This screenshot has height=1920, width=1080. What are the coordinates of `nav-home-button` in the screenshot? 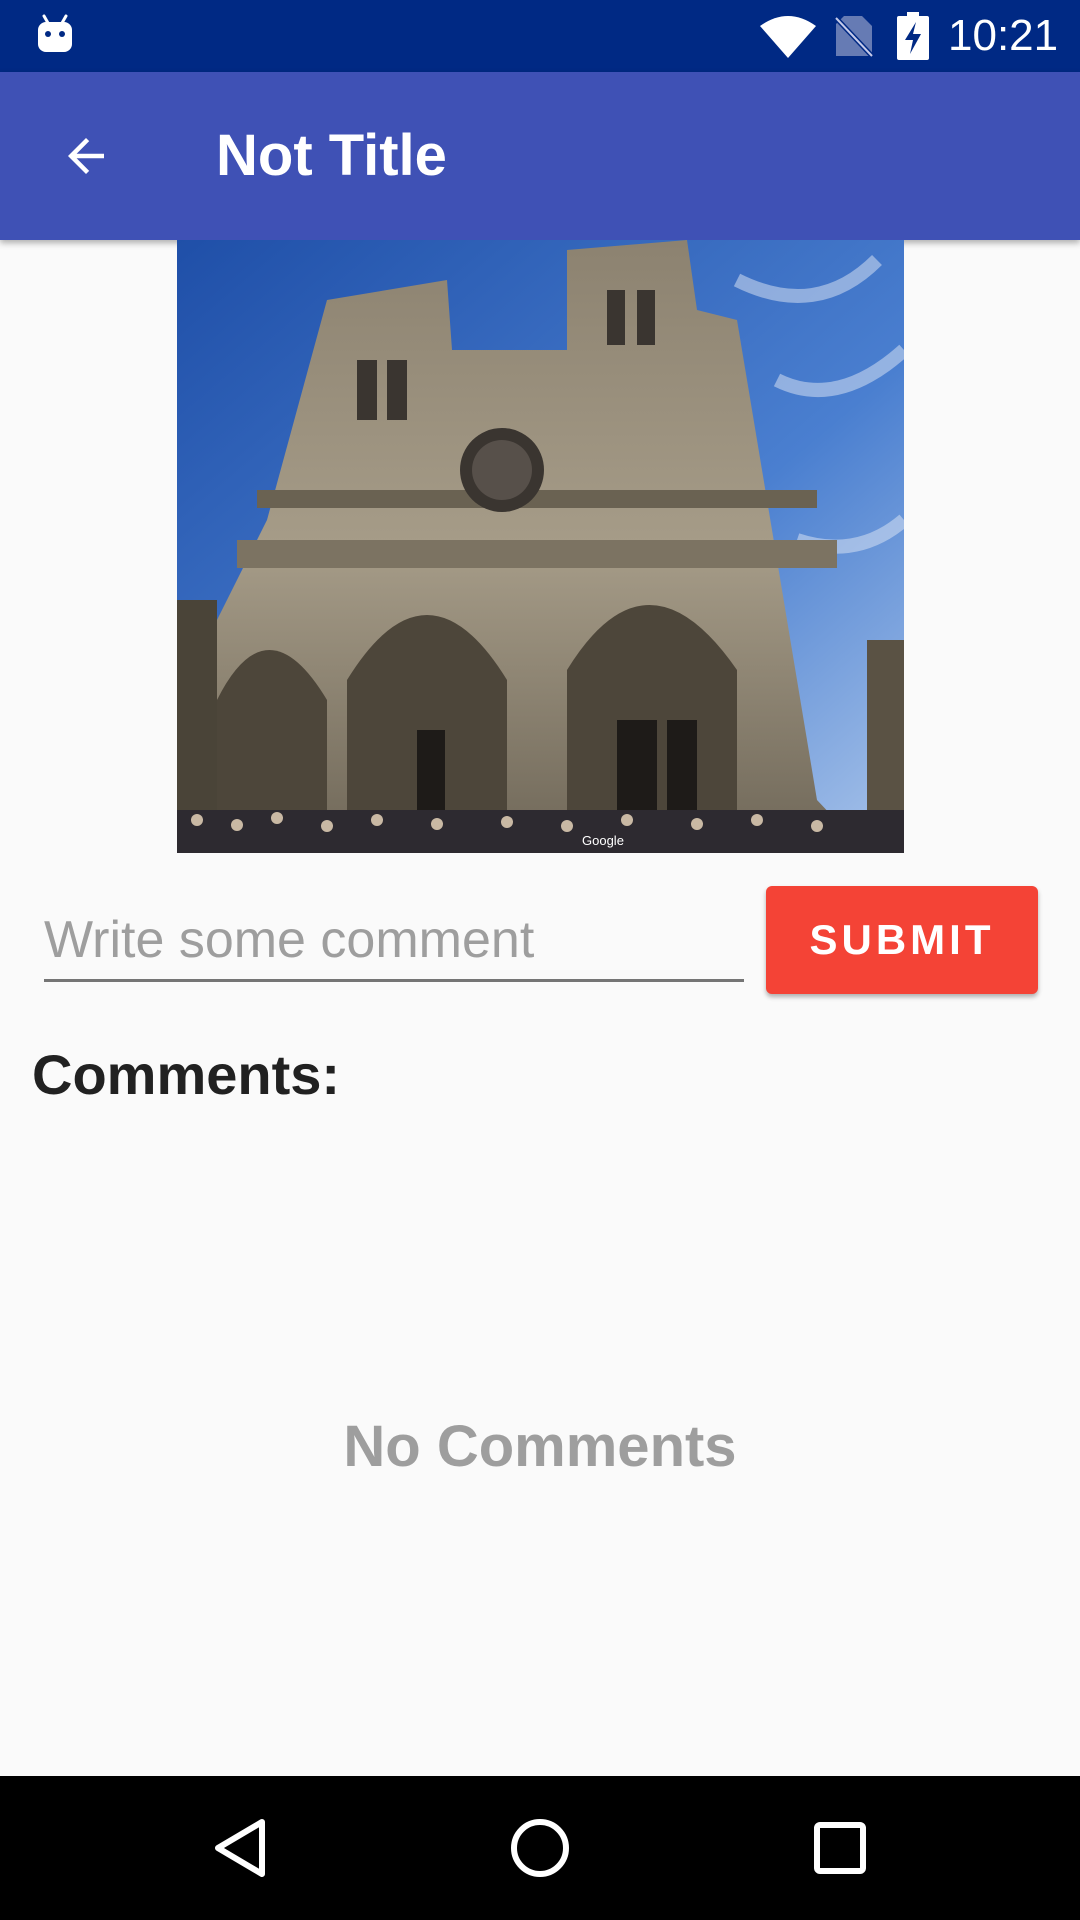 It's located at (540, 1848).